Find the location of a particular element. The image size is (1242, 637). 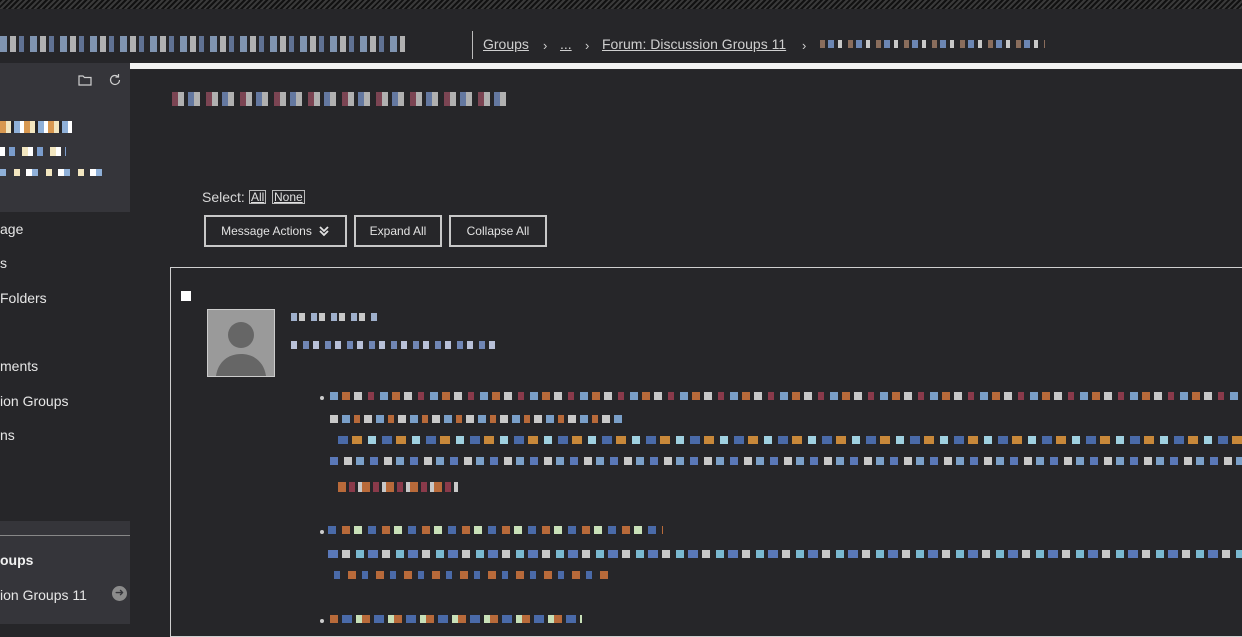

page-title is located at coordinates (340, 99).